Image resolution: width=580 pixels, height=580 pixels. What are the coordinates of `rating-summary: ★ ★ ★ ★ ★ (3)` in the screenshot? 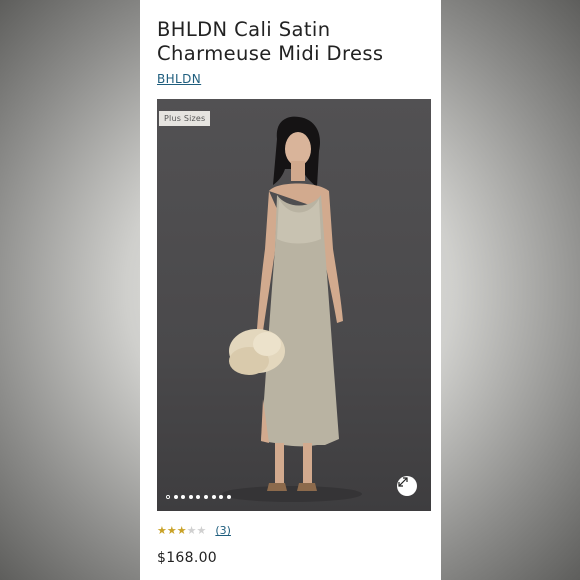 It's located at (194, 530).